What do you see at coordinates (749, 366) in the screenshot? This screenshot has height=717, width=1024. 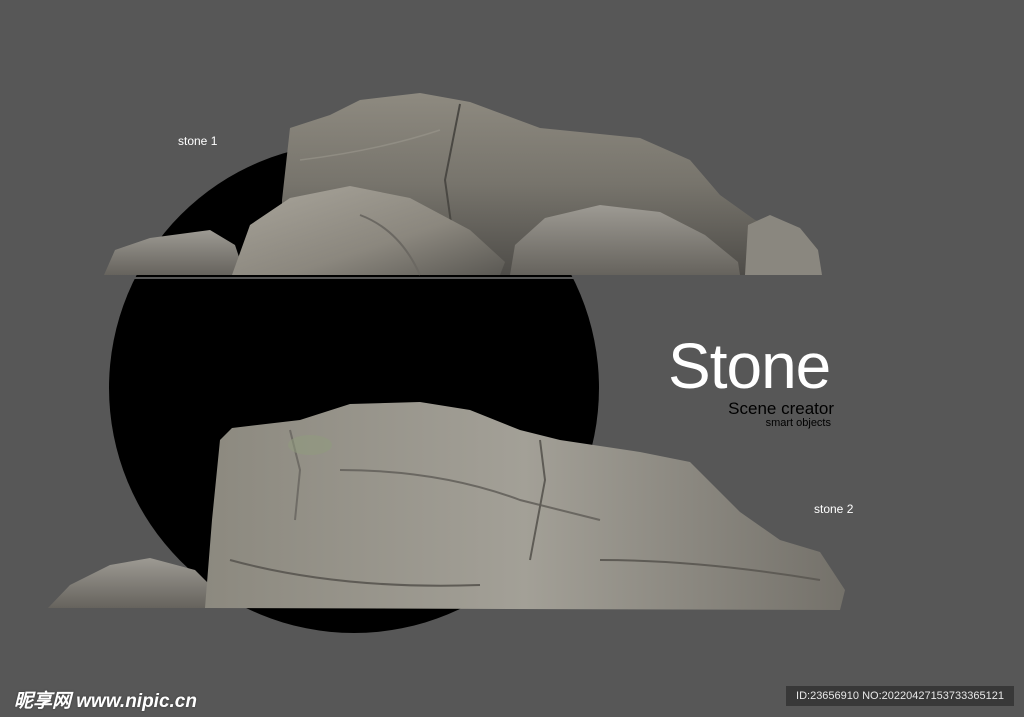 I see `page-title: Stone` at bounding box center [749, 366].